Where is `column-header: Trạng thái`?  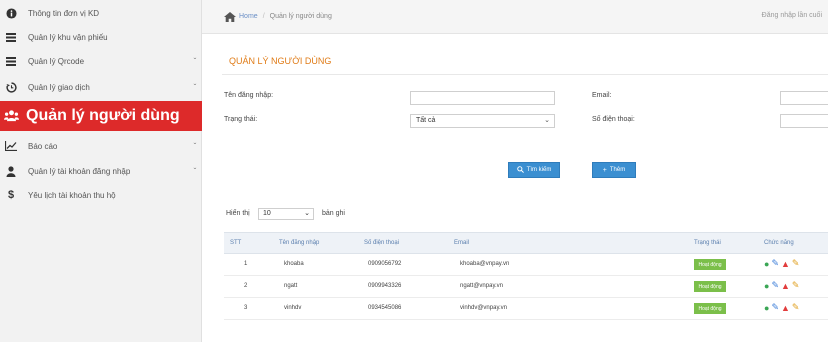
column-header: Trạng thái is located at coordinates (707, 243).